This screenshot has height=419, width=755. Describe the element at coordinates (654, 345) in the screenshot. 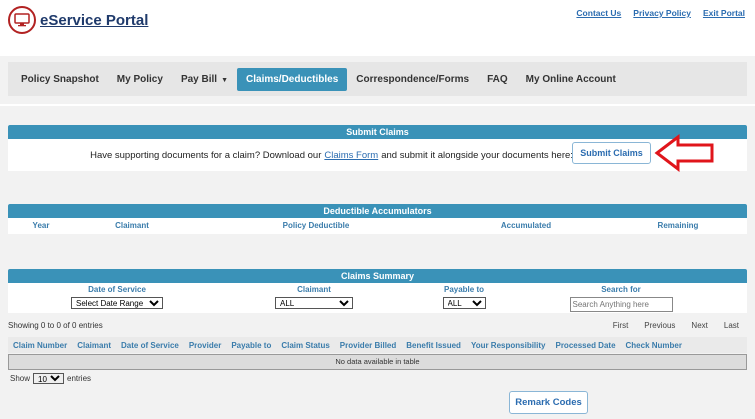

I see `col-check-number: Check Number` at that location.